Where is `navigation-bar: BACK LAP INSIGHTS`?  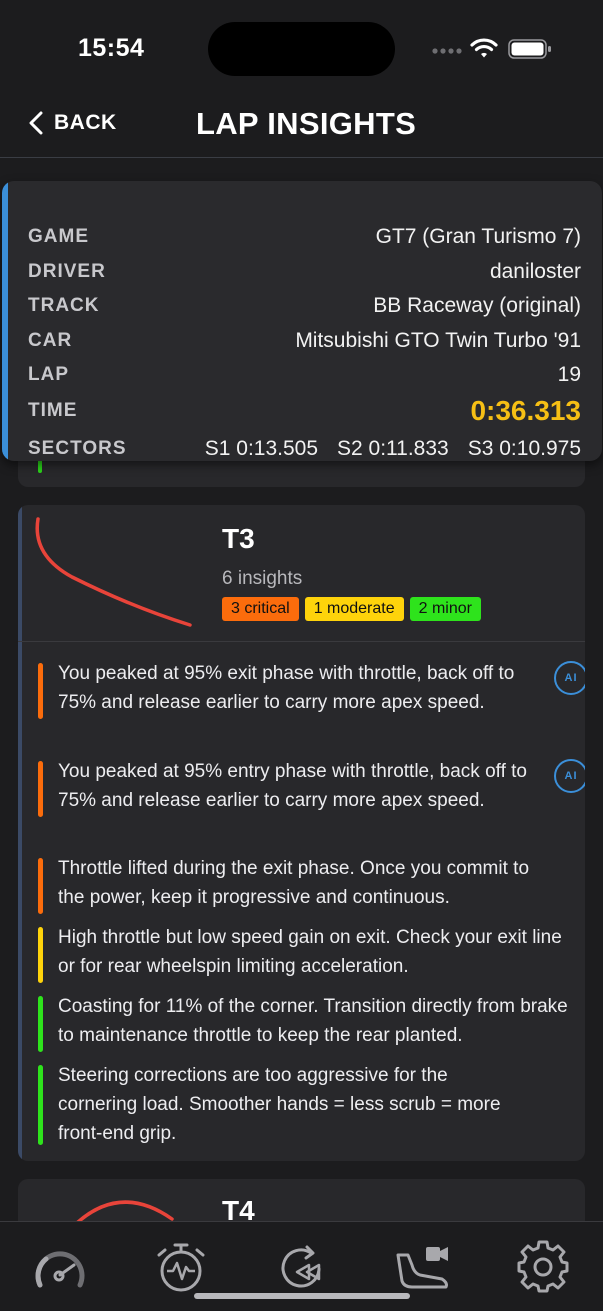 navigation-bar: BACK LAP INSIGHTS is located at coordinates (301, 129).